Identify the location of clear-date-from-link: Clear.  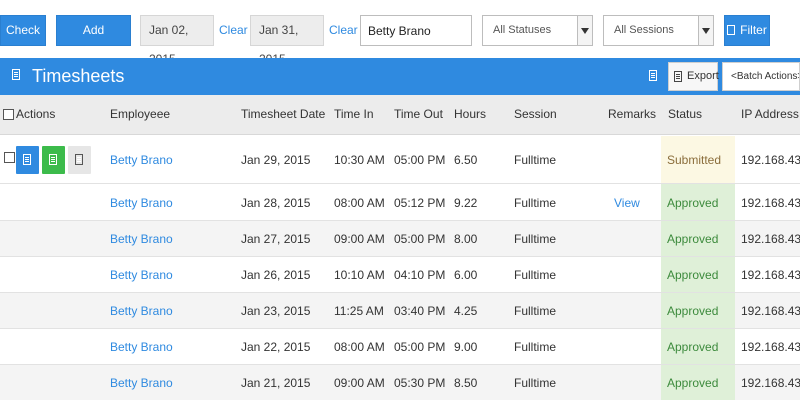
(233, 30).